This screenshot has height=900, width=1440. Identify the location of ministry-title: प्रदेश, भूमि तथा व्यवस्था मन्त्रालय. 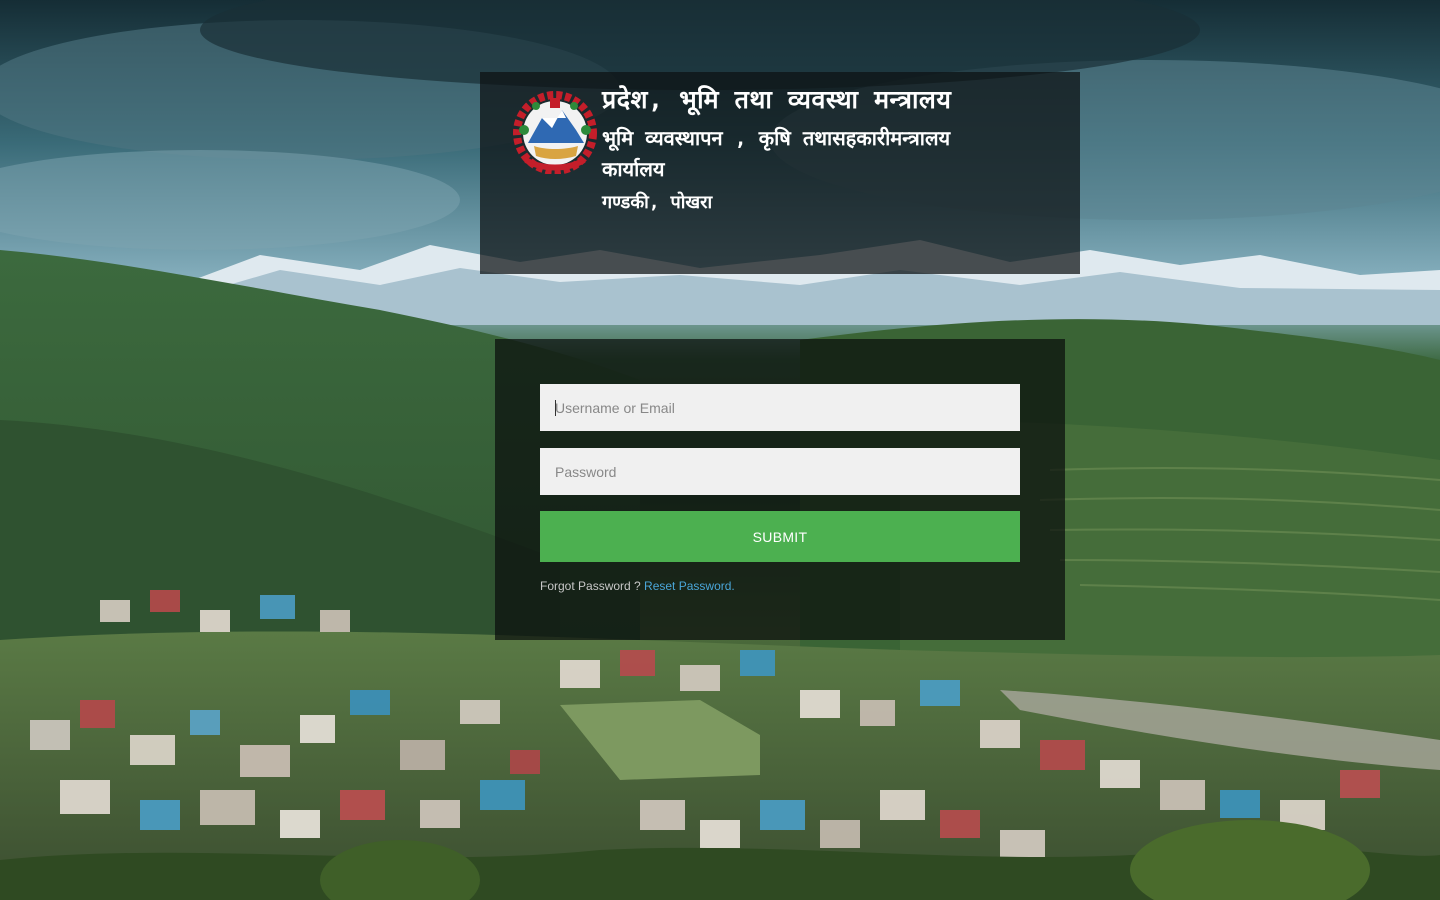
(777, 99).